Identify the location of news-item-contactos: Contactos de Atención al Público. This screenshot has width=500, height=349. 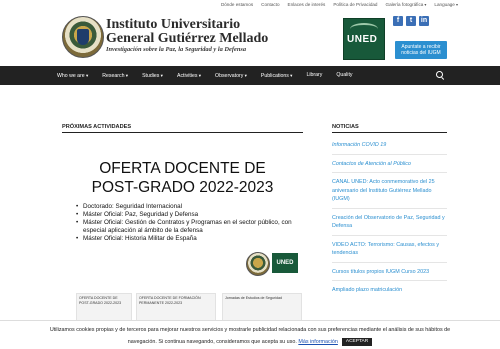
(389, 164).